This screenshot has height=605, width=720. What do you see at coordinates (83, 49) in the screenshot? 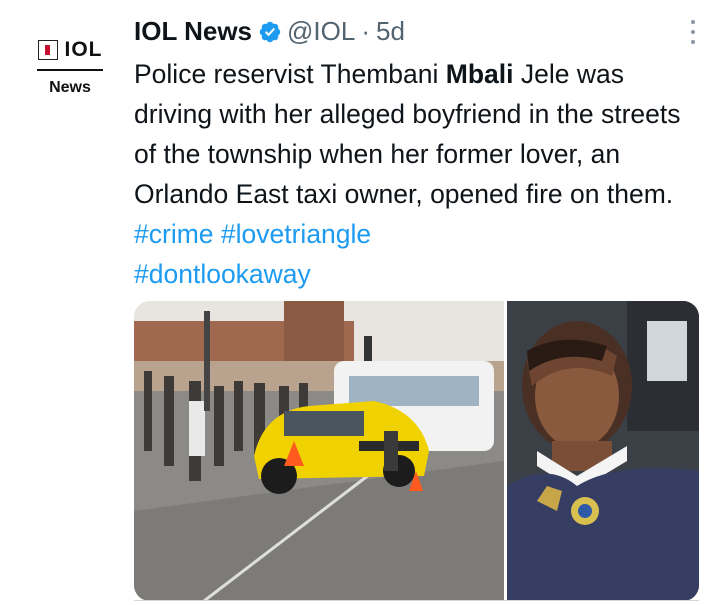
I see `logo-brand-text: IOL` at bounding box center [83, 49].